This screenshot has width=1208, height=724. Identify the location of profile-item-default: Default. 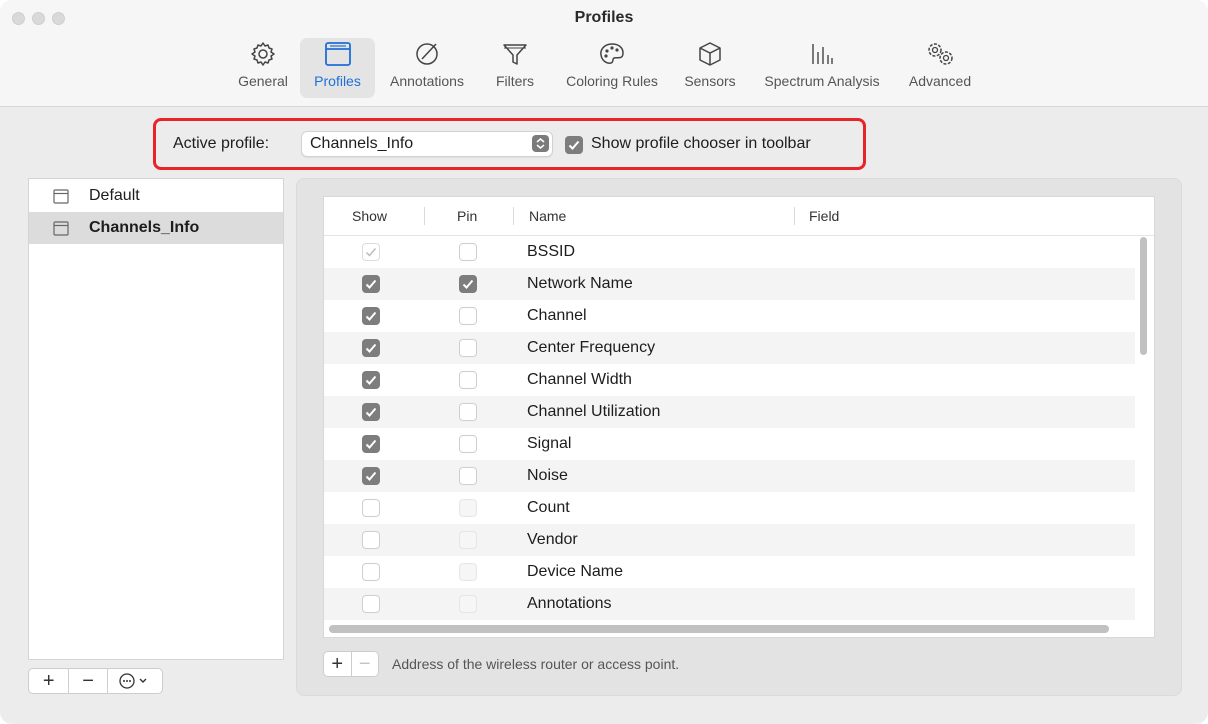
(156, 196).